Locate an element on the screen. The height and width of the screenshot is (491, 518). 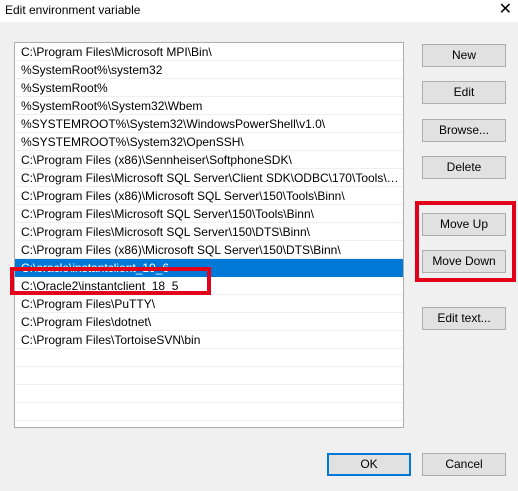
cancel-button: Cancel is located at coordinates (464, 464).